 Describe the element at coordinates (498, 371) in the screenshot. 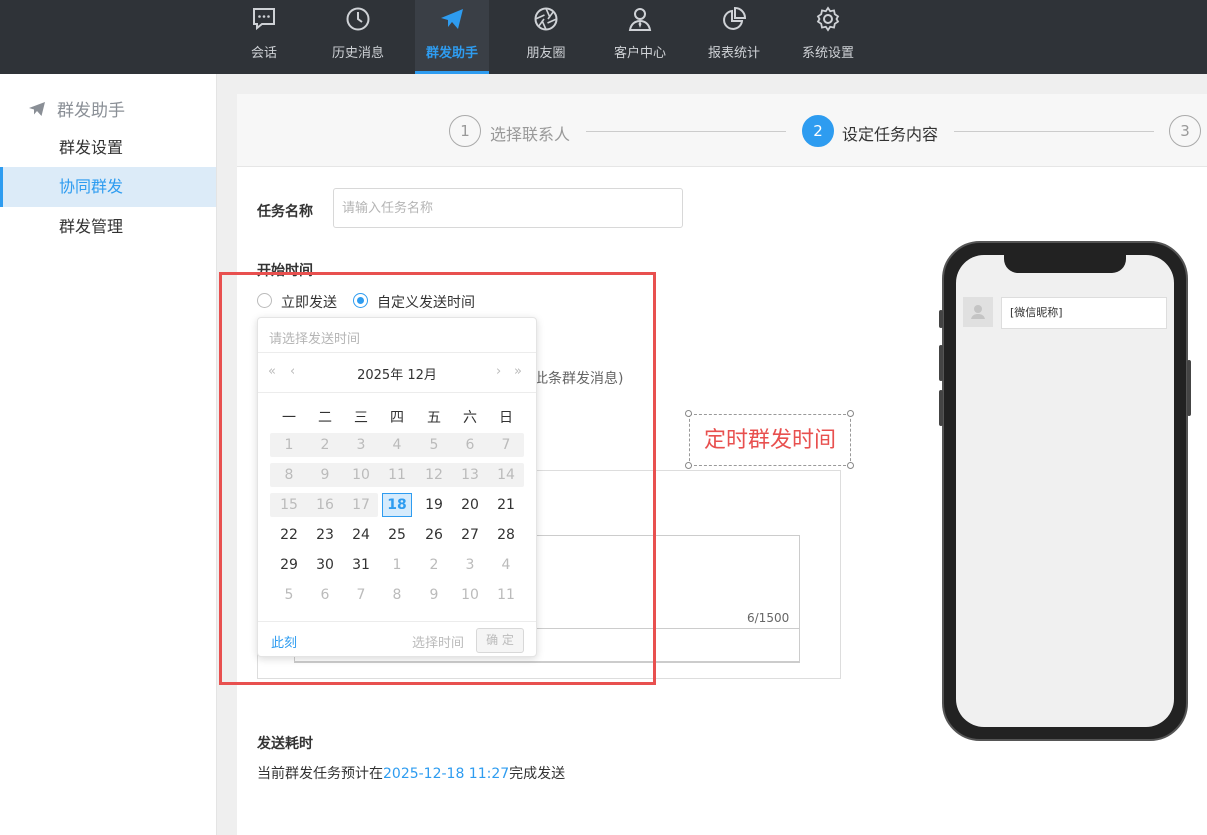

I see `next-month-icon: ›` at that location.